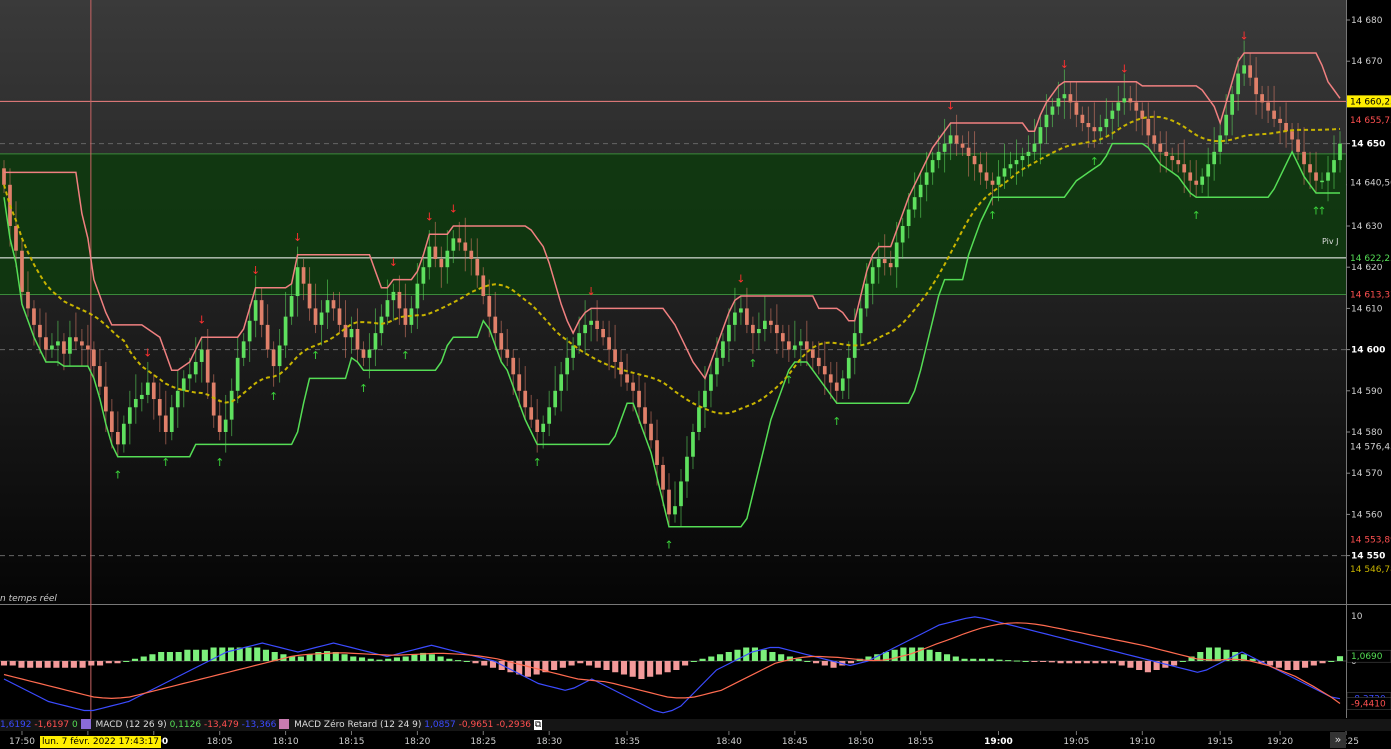  What do you see at coordinates (1076, 742) in the screenshot?
I see `time-tick-label: 19:05` at bounding box center [1076, 742].